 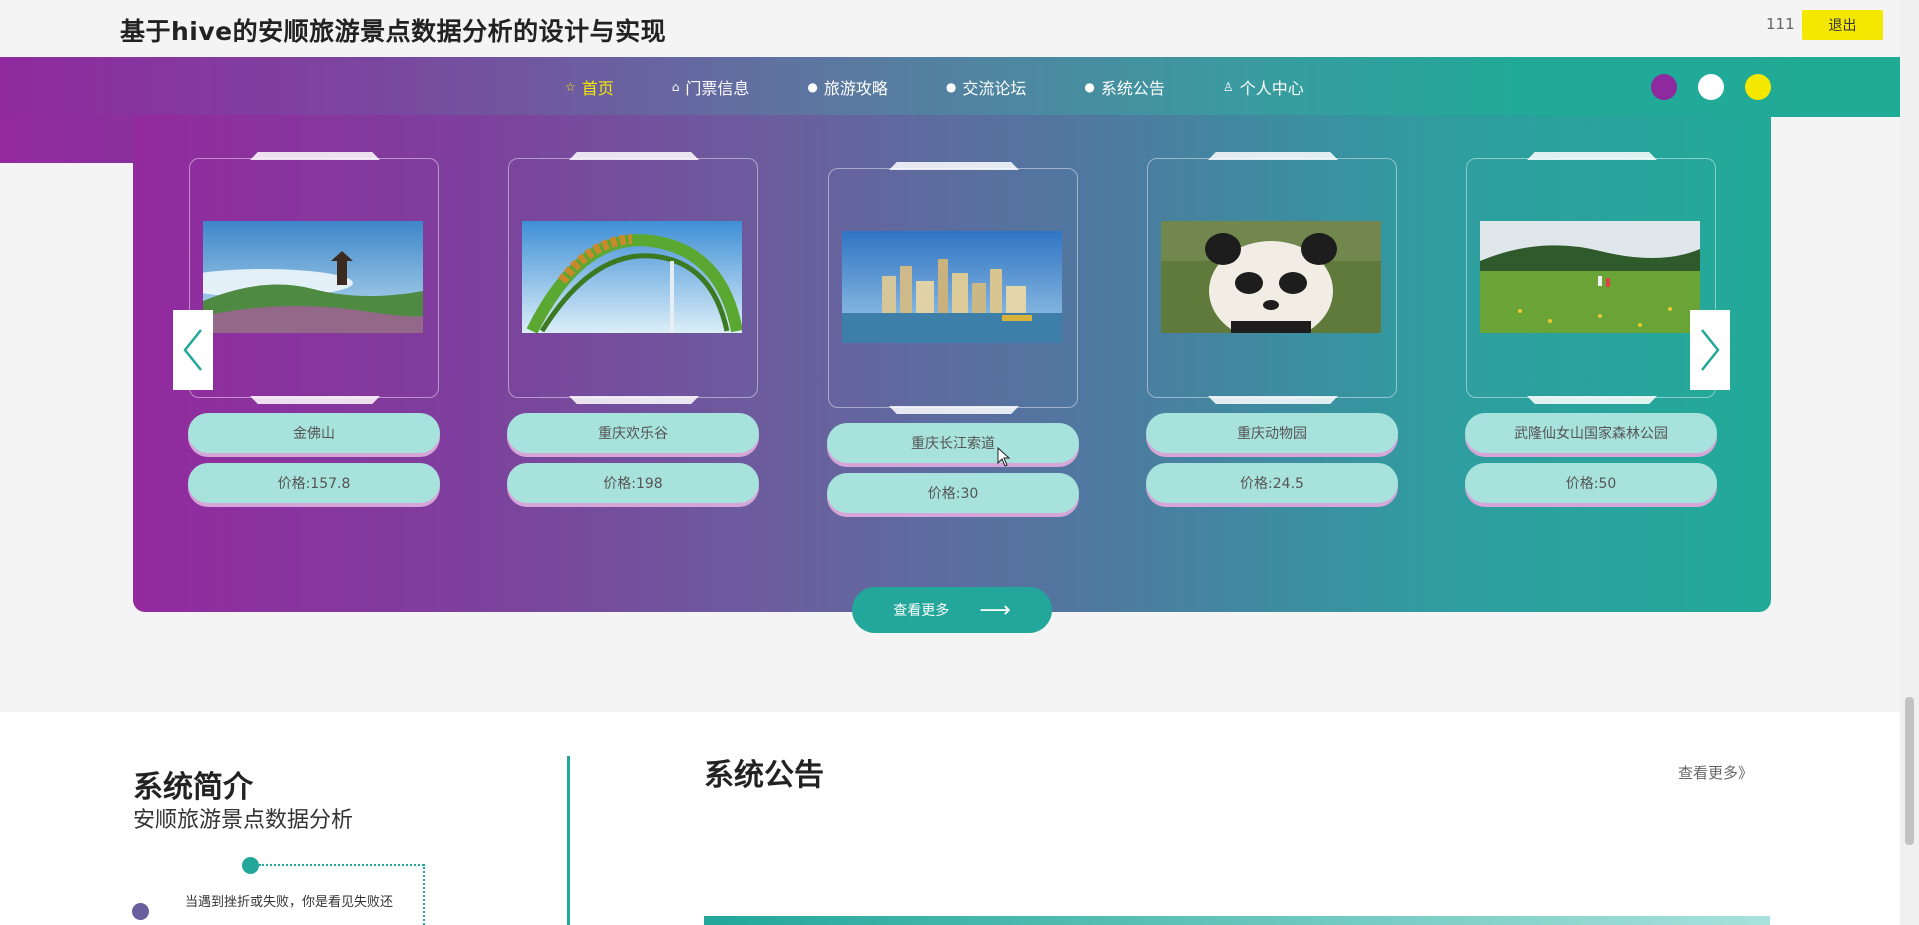 I want to click on spot-price-button: 价格:30, so click(x=953, y=493).